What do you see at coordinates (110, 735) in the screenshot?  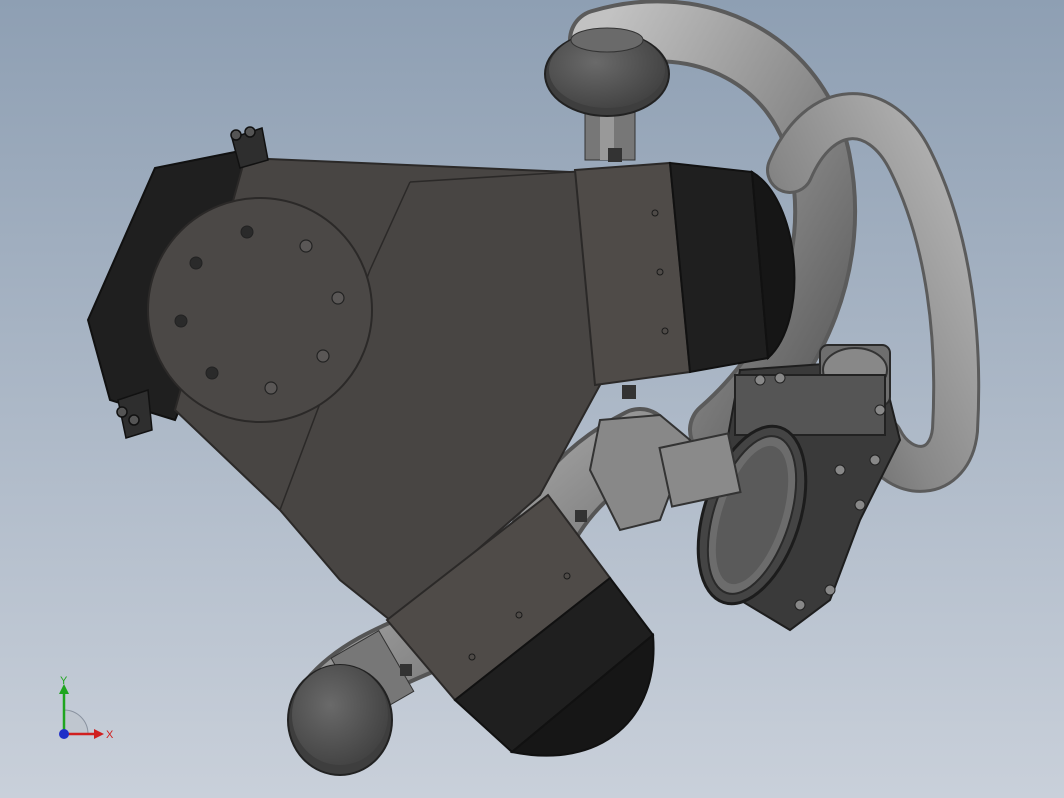 I see `x-axis-label: X` at bounding box center [110, 735].